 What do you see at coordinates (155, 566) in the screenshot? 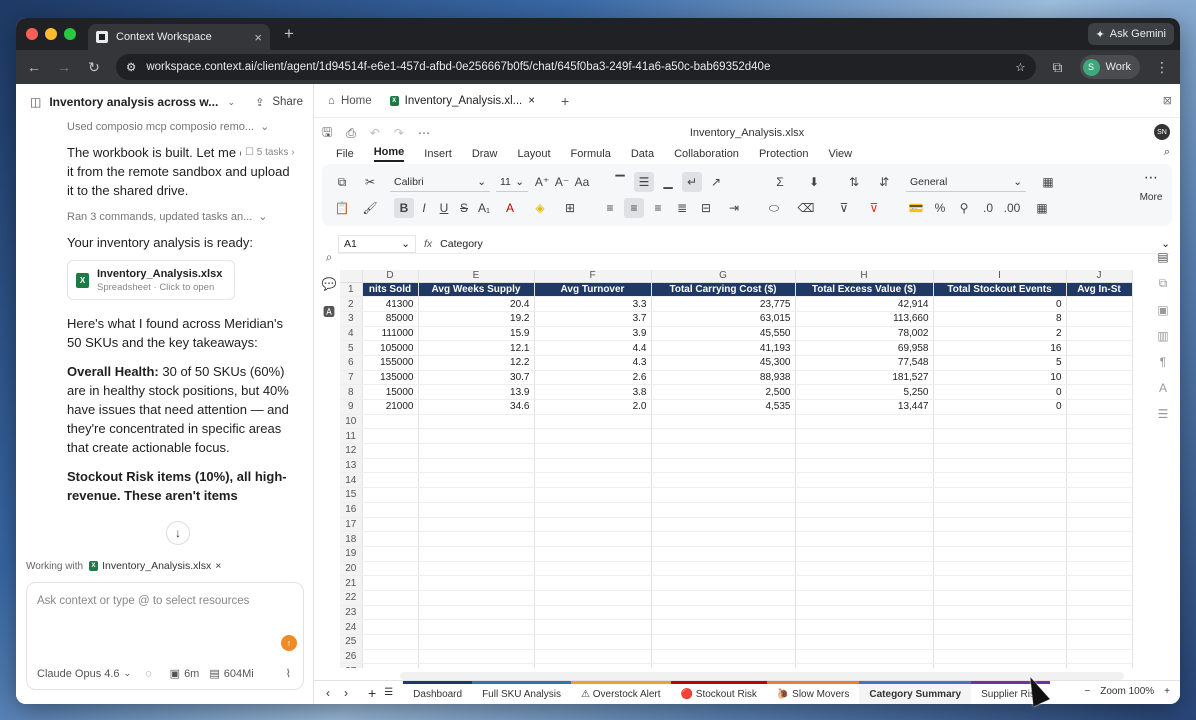
I see `working-file-chip: X Inventory_Analysis.xlsx ×` at bounding box center [155, 566].